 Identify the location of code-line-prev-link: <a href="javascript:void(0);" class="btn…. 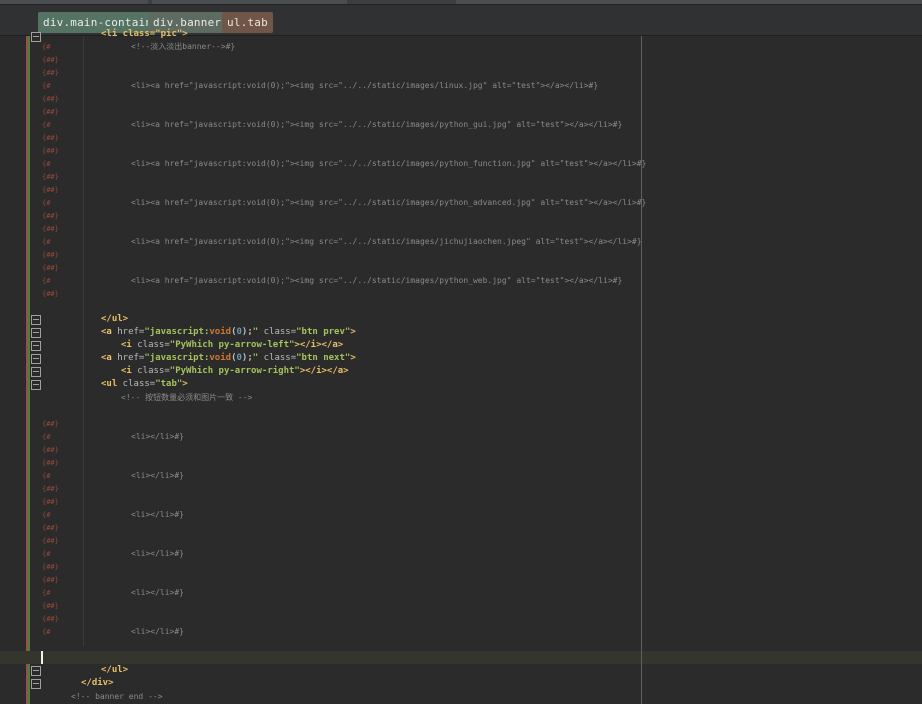
(228, 332).